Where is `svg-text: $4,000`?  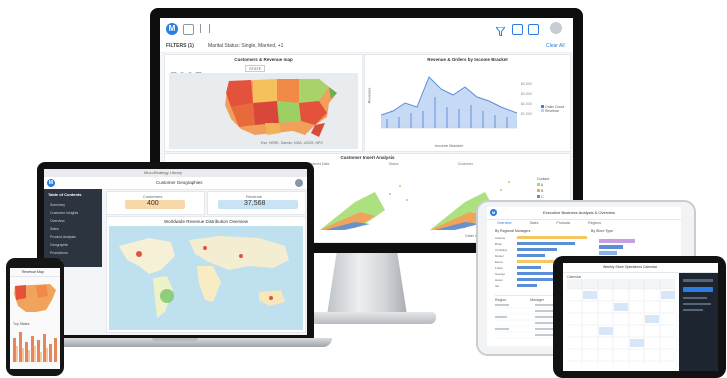
svg-text: $4,000 is located at coordinates (526, 84).